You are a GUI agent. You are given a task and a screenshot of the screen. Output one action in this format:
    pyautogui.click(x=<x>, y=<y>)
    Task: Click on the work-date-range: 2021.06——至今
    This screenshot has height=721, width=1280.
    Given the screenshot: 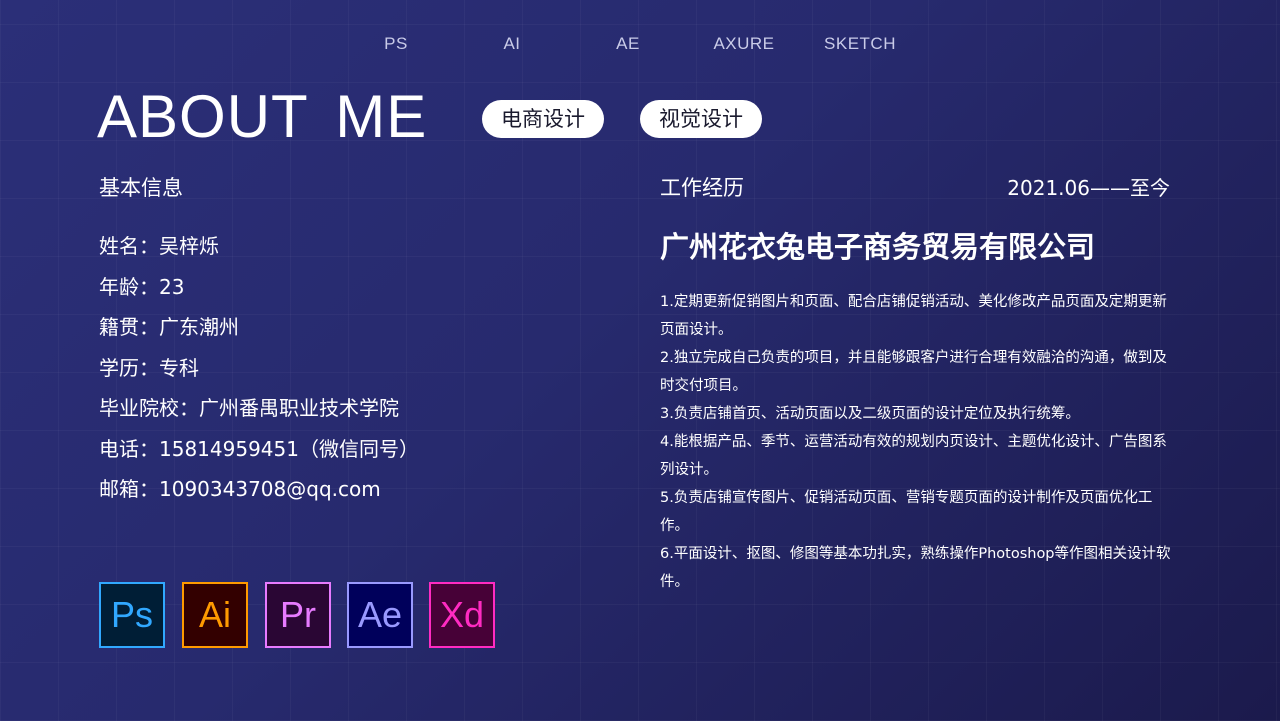 What is the action you would take?
    pyautogui.click(x=1088, y=188)
    